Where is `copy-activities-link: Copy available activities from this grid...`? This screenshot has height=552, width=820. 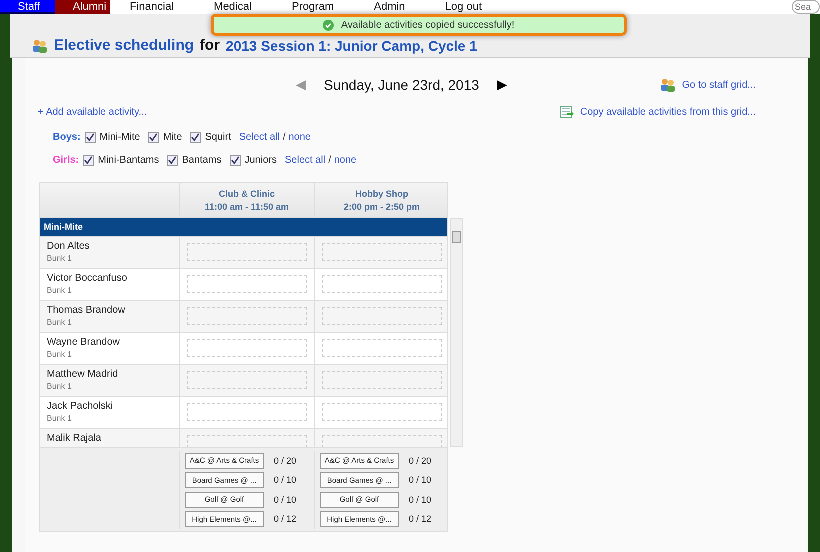
copy-activities-link: Copy available activities from this grid... is located at coordinates (668, 112).